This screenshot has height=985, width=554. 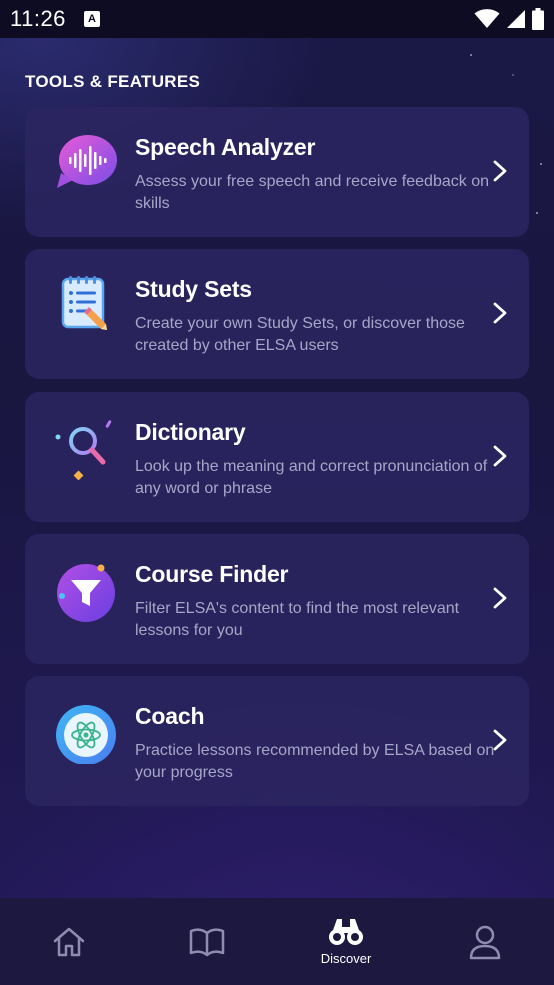 I want to click on nav-tab-home, so click(x=69, y=941).